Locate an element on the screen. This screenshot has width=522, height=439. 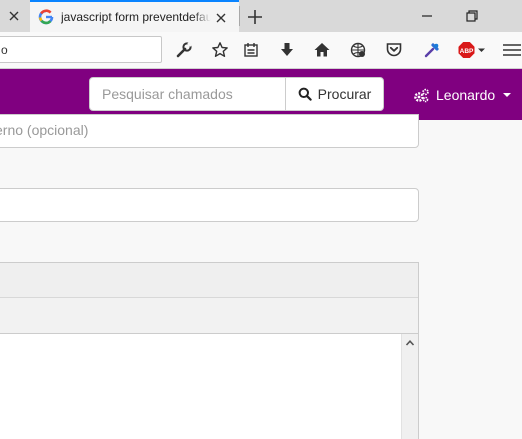
caret-down-icon is located at coordinates (507, 95).